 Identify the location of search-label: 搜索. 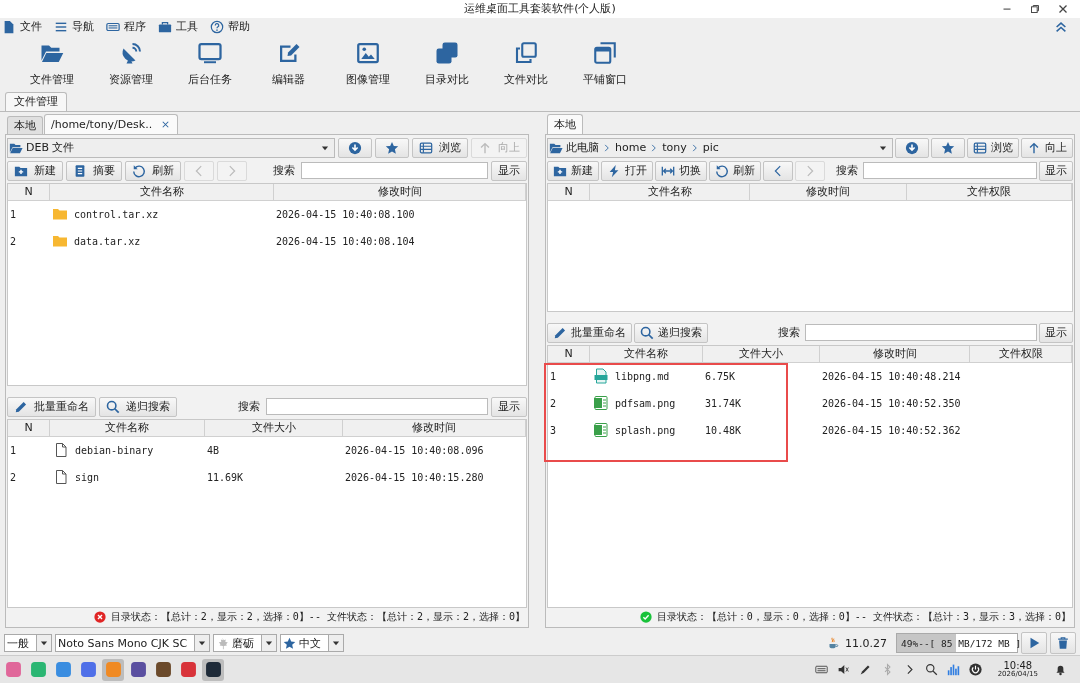
(249, 407).